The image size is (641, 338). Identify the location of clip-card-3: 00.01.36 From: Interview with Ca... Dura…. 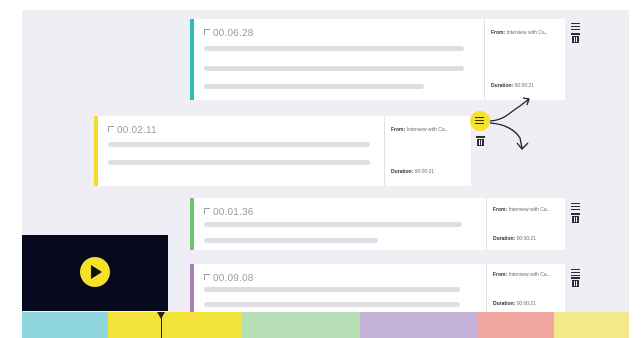
(377, 224).